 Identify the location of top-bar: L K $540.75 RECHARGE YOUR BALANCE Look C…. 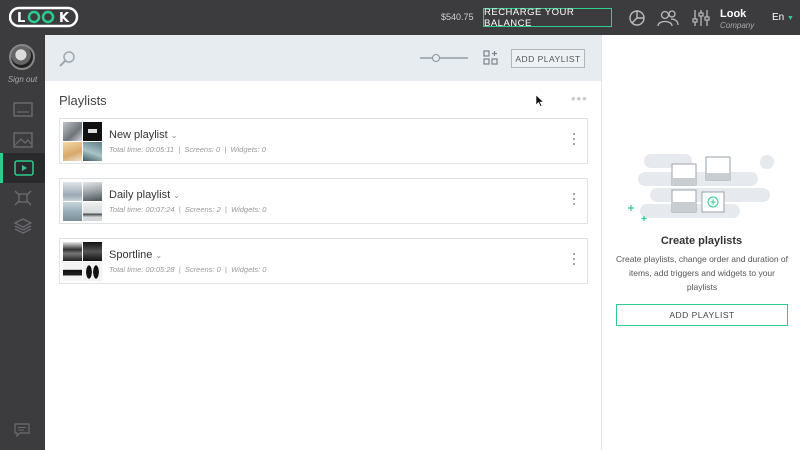
(400, 17).